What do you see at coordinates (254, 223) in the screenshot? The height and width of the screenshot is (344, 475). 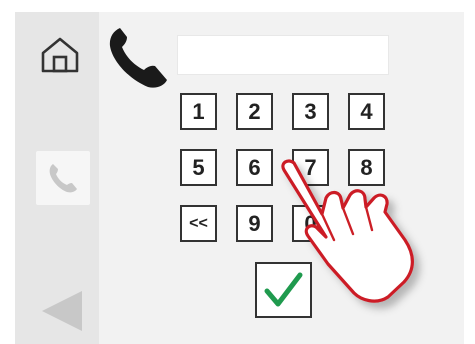 I see `key-9: 9` at bounding box center [254, 223].